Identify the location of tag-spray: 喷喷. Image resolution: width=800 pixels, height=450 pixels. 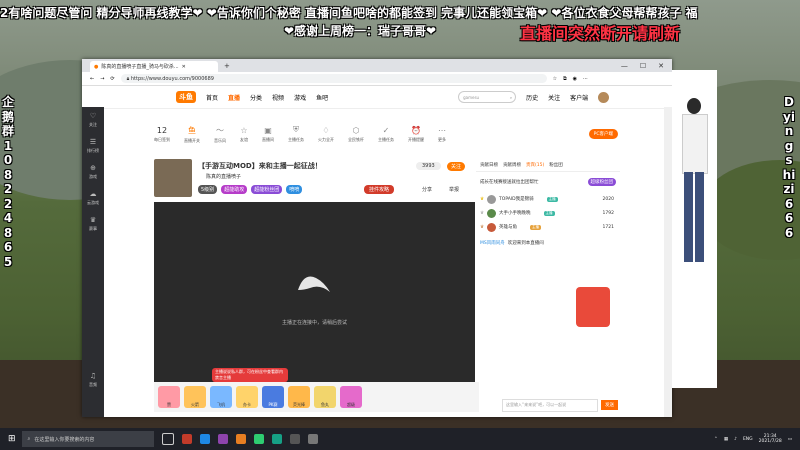
(294, 189).